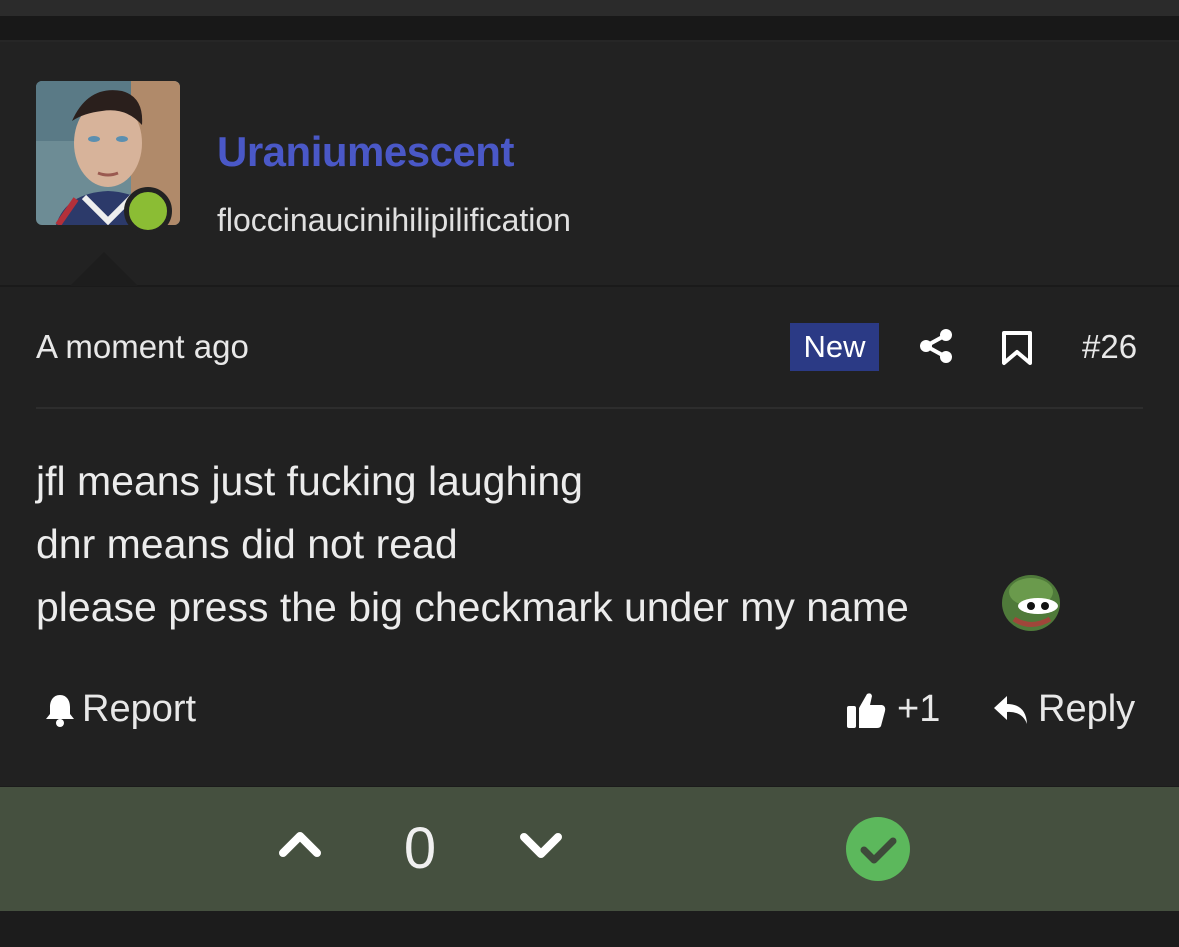 The image size is (1179, 947). What do you see at coordinates (309, 481) in the screenshot?
I see `body-line: jfl means just fucking laughing` at bounding box center [309, 481].